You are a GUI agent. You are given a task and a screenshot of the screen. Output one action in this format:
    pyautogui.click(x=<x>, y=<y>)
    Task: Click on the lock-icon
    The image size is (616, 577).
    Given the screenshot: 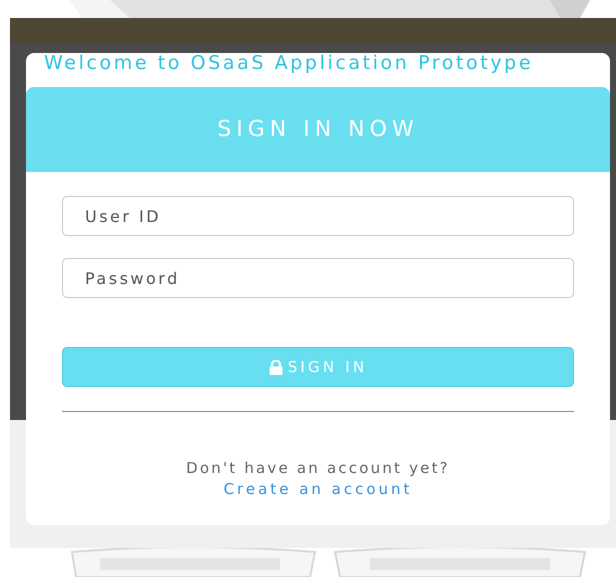 What is the action you would take?
    pyautogui.click(x=275, y=367)
    